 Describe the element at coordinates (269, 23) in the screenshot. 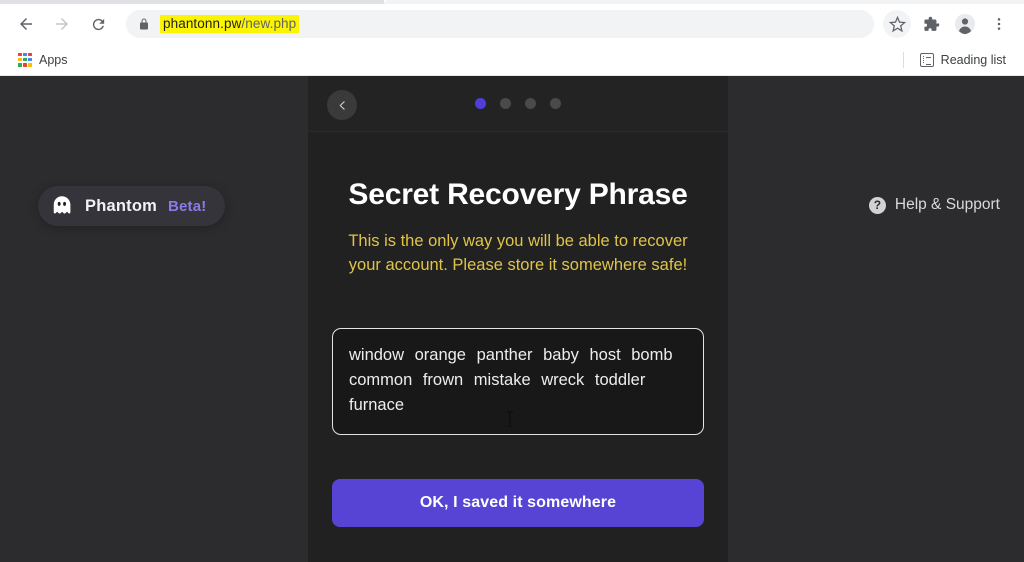

I see `url-path: /new.php` at that location.